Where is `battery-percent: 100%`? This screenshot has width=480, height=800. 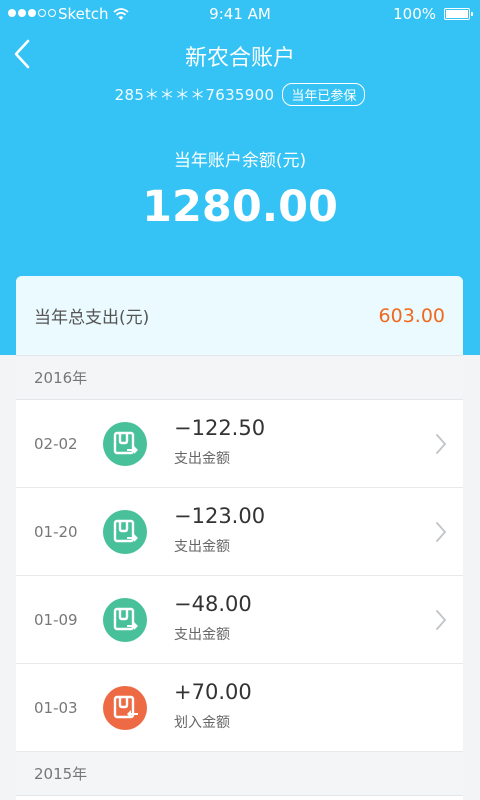
battery-percent: 100% is located at coordinates (414, 14).